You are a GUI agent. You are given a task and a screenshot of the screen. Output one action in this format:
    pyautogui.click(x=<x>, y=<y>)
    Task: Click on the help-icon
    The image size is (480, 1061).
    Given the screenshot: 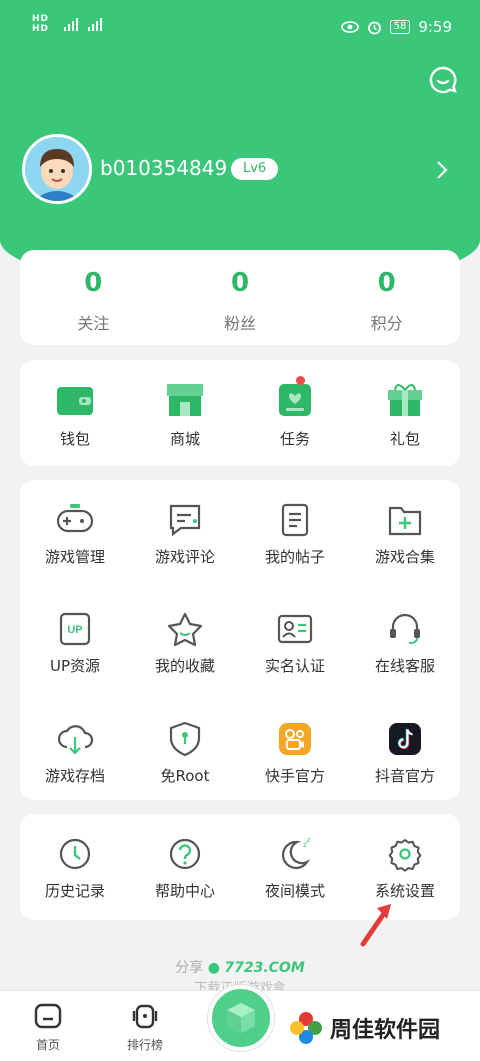 What is the action you would take?
    pyautogui.click(x=185, y=854)
    